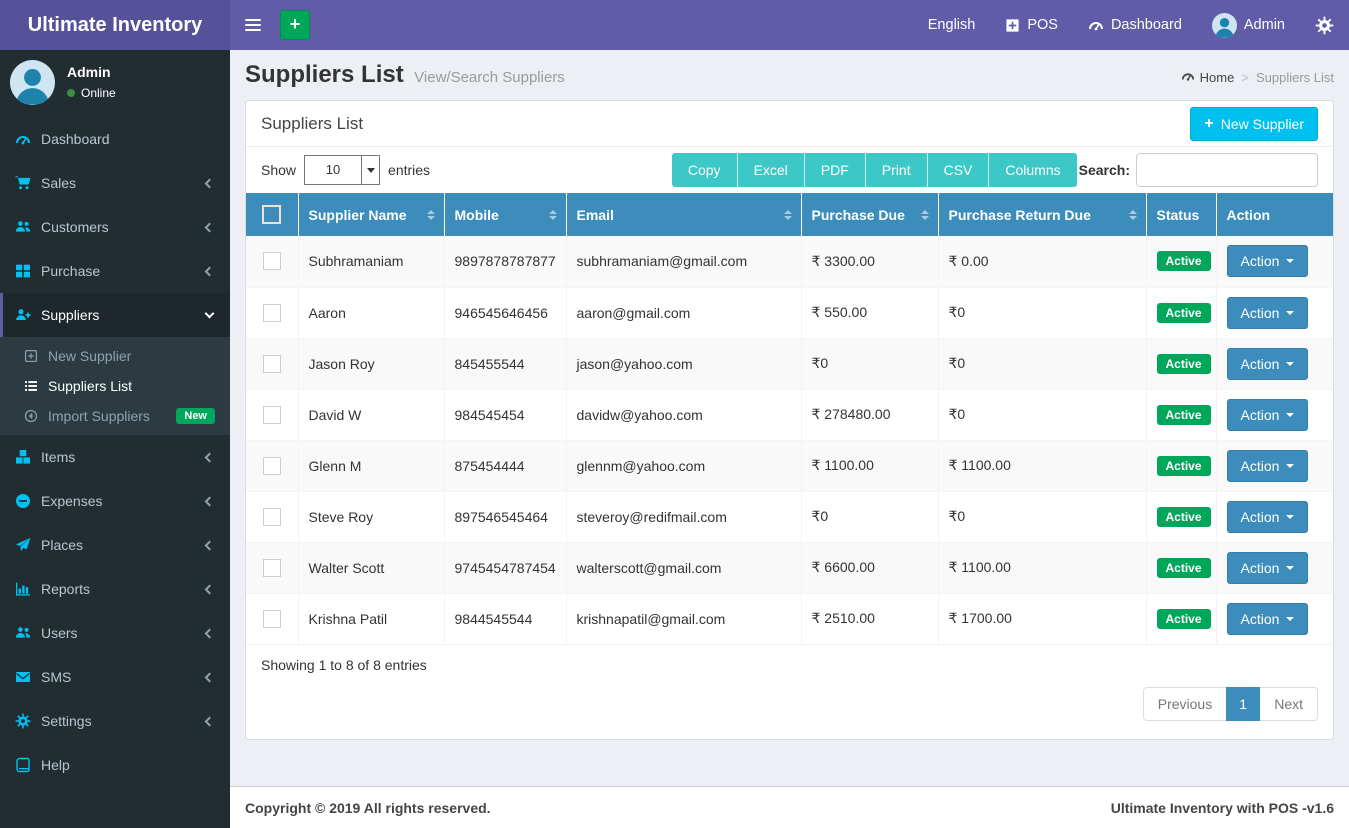 The image size is (1349, 828). Describe the element at coordinates (115, 183) in the screenshot. I see `sidebar-item-sales: Sales` at that location.